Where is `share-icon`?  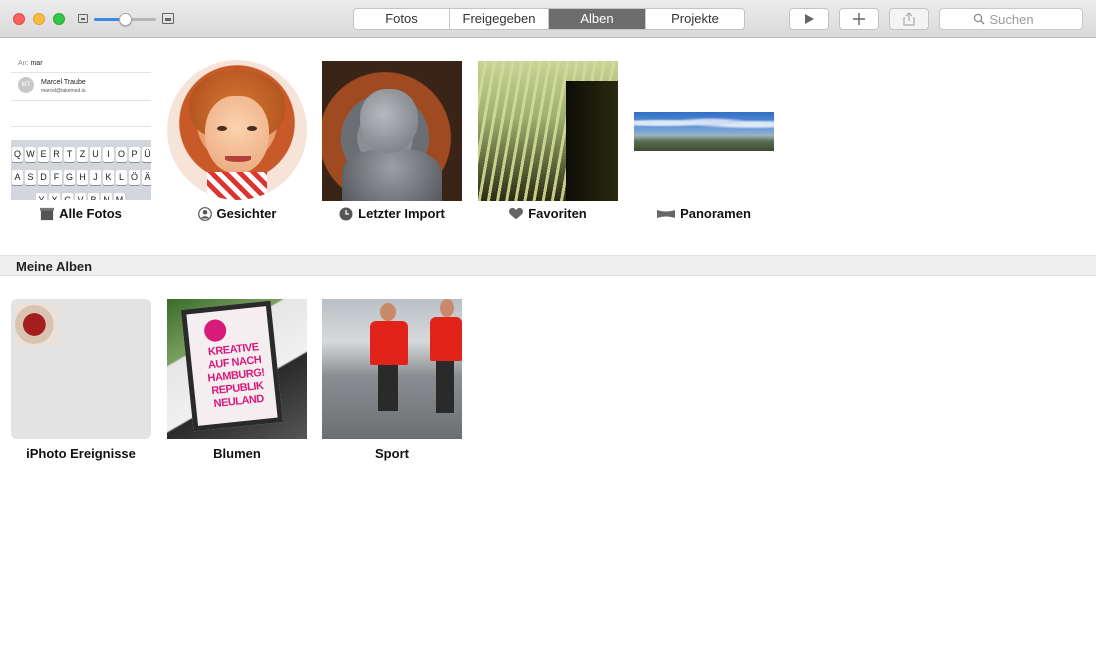
share-icon is located at coordinates (909, 19).